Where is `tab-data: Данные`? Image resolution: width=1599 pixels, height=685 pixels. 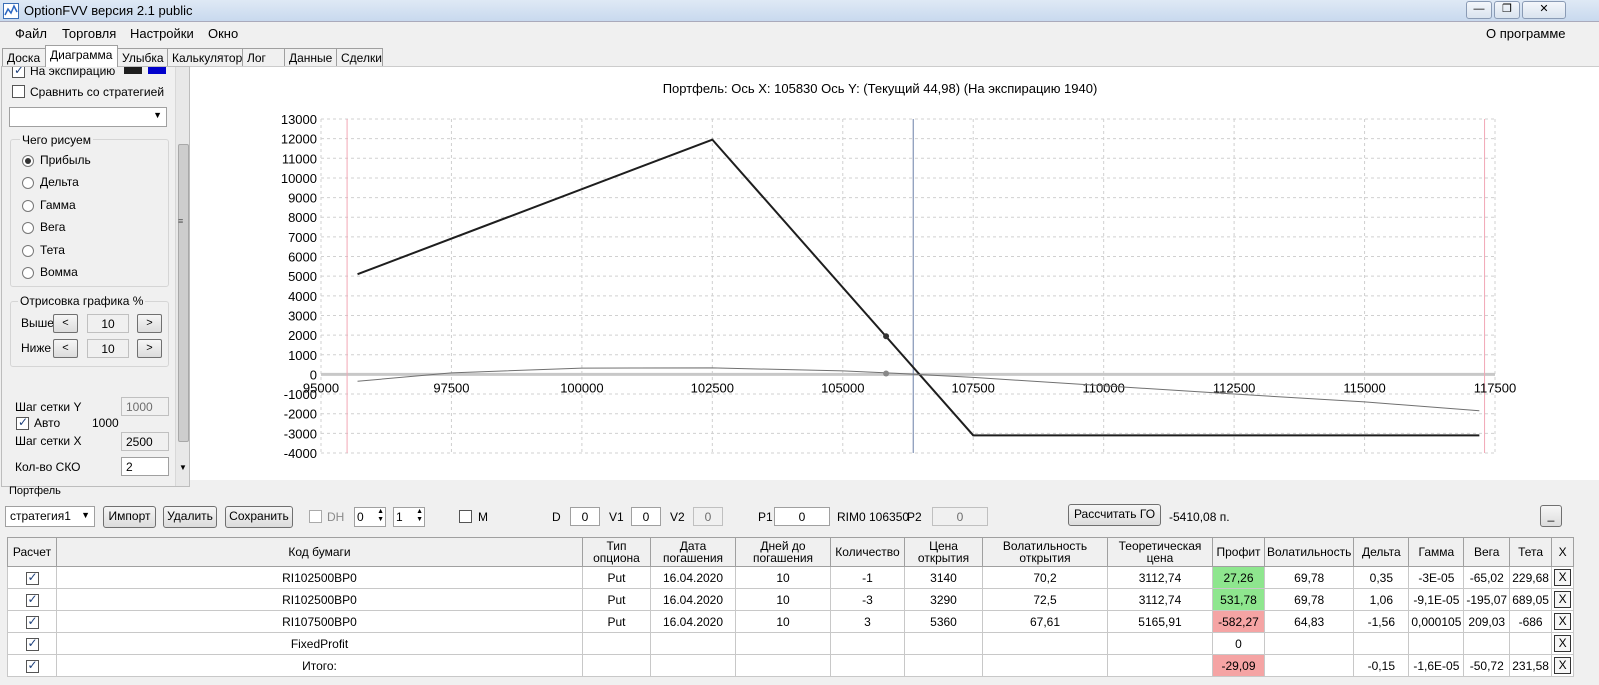
tab-data: Данные is located at coordinates (310, 57).